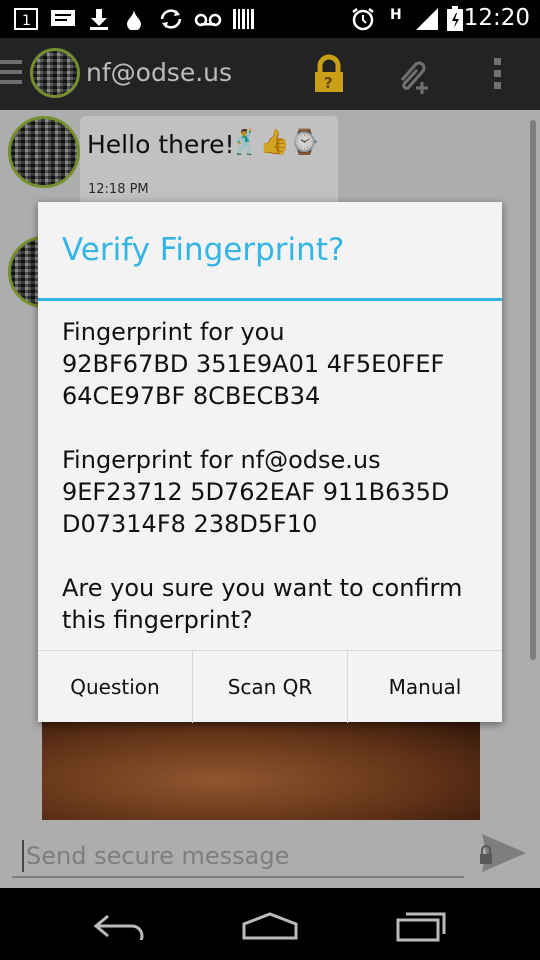 The height and width of the screenshot is (960, 540). I want to click on sync-icon, so click(171, 19).